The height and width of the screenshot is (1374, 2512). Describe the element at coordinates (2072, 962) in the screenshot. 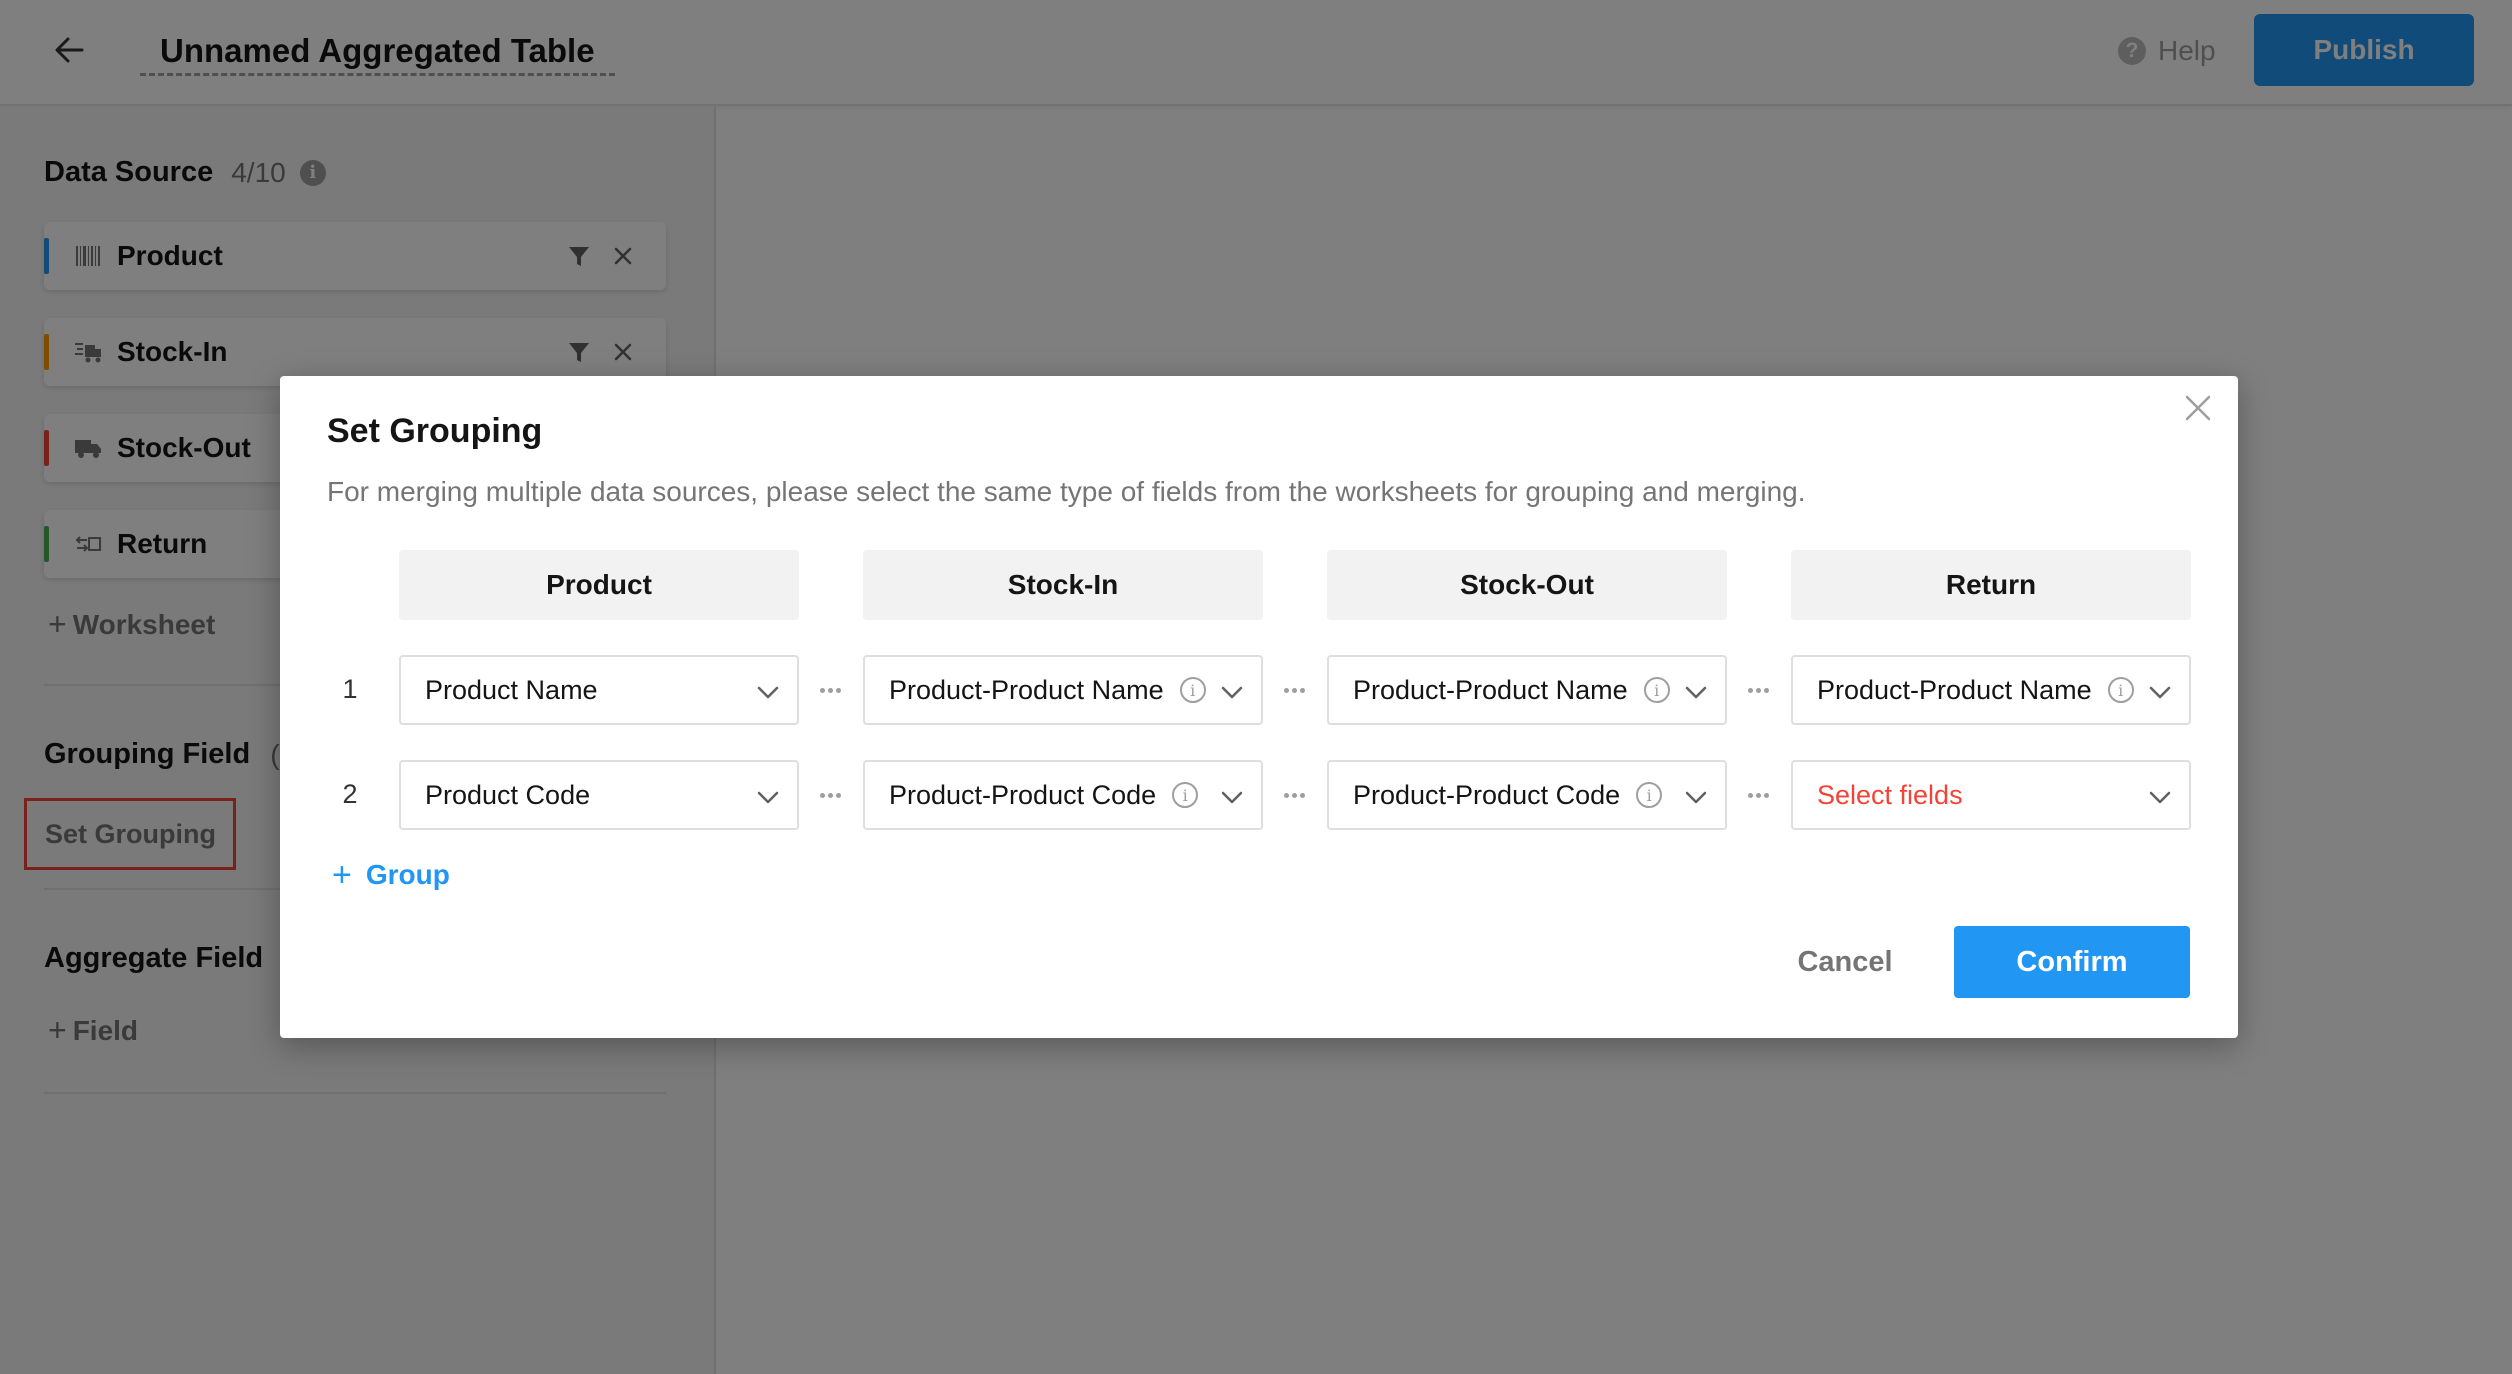

I see `confirm-button: Confirm` at that location.